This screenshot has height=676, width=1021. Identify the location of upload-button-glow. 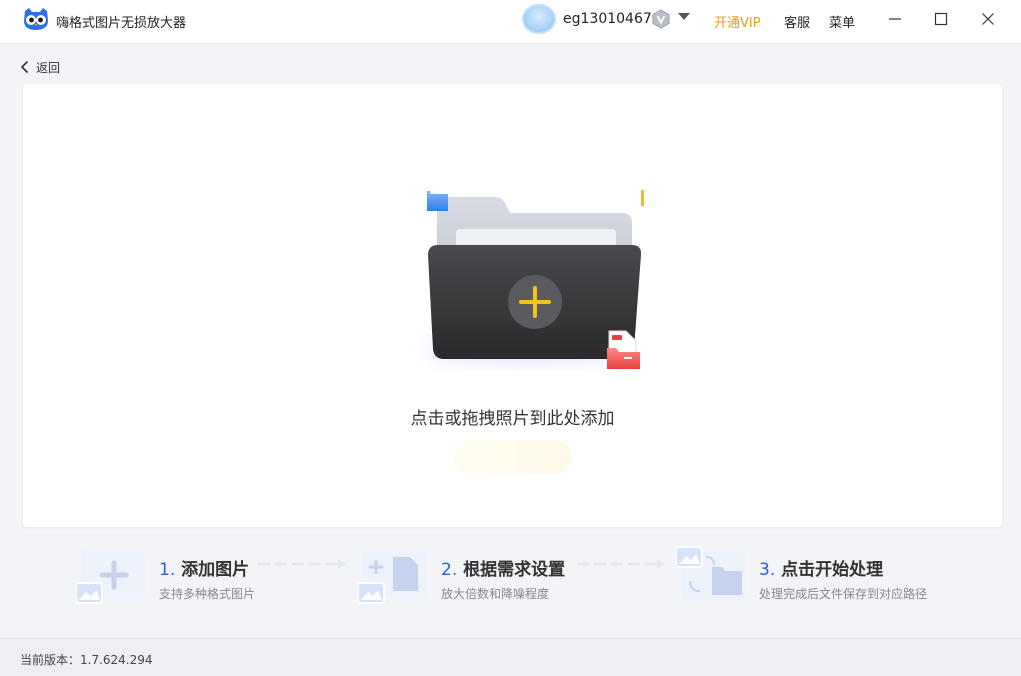
(513, 457).